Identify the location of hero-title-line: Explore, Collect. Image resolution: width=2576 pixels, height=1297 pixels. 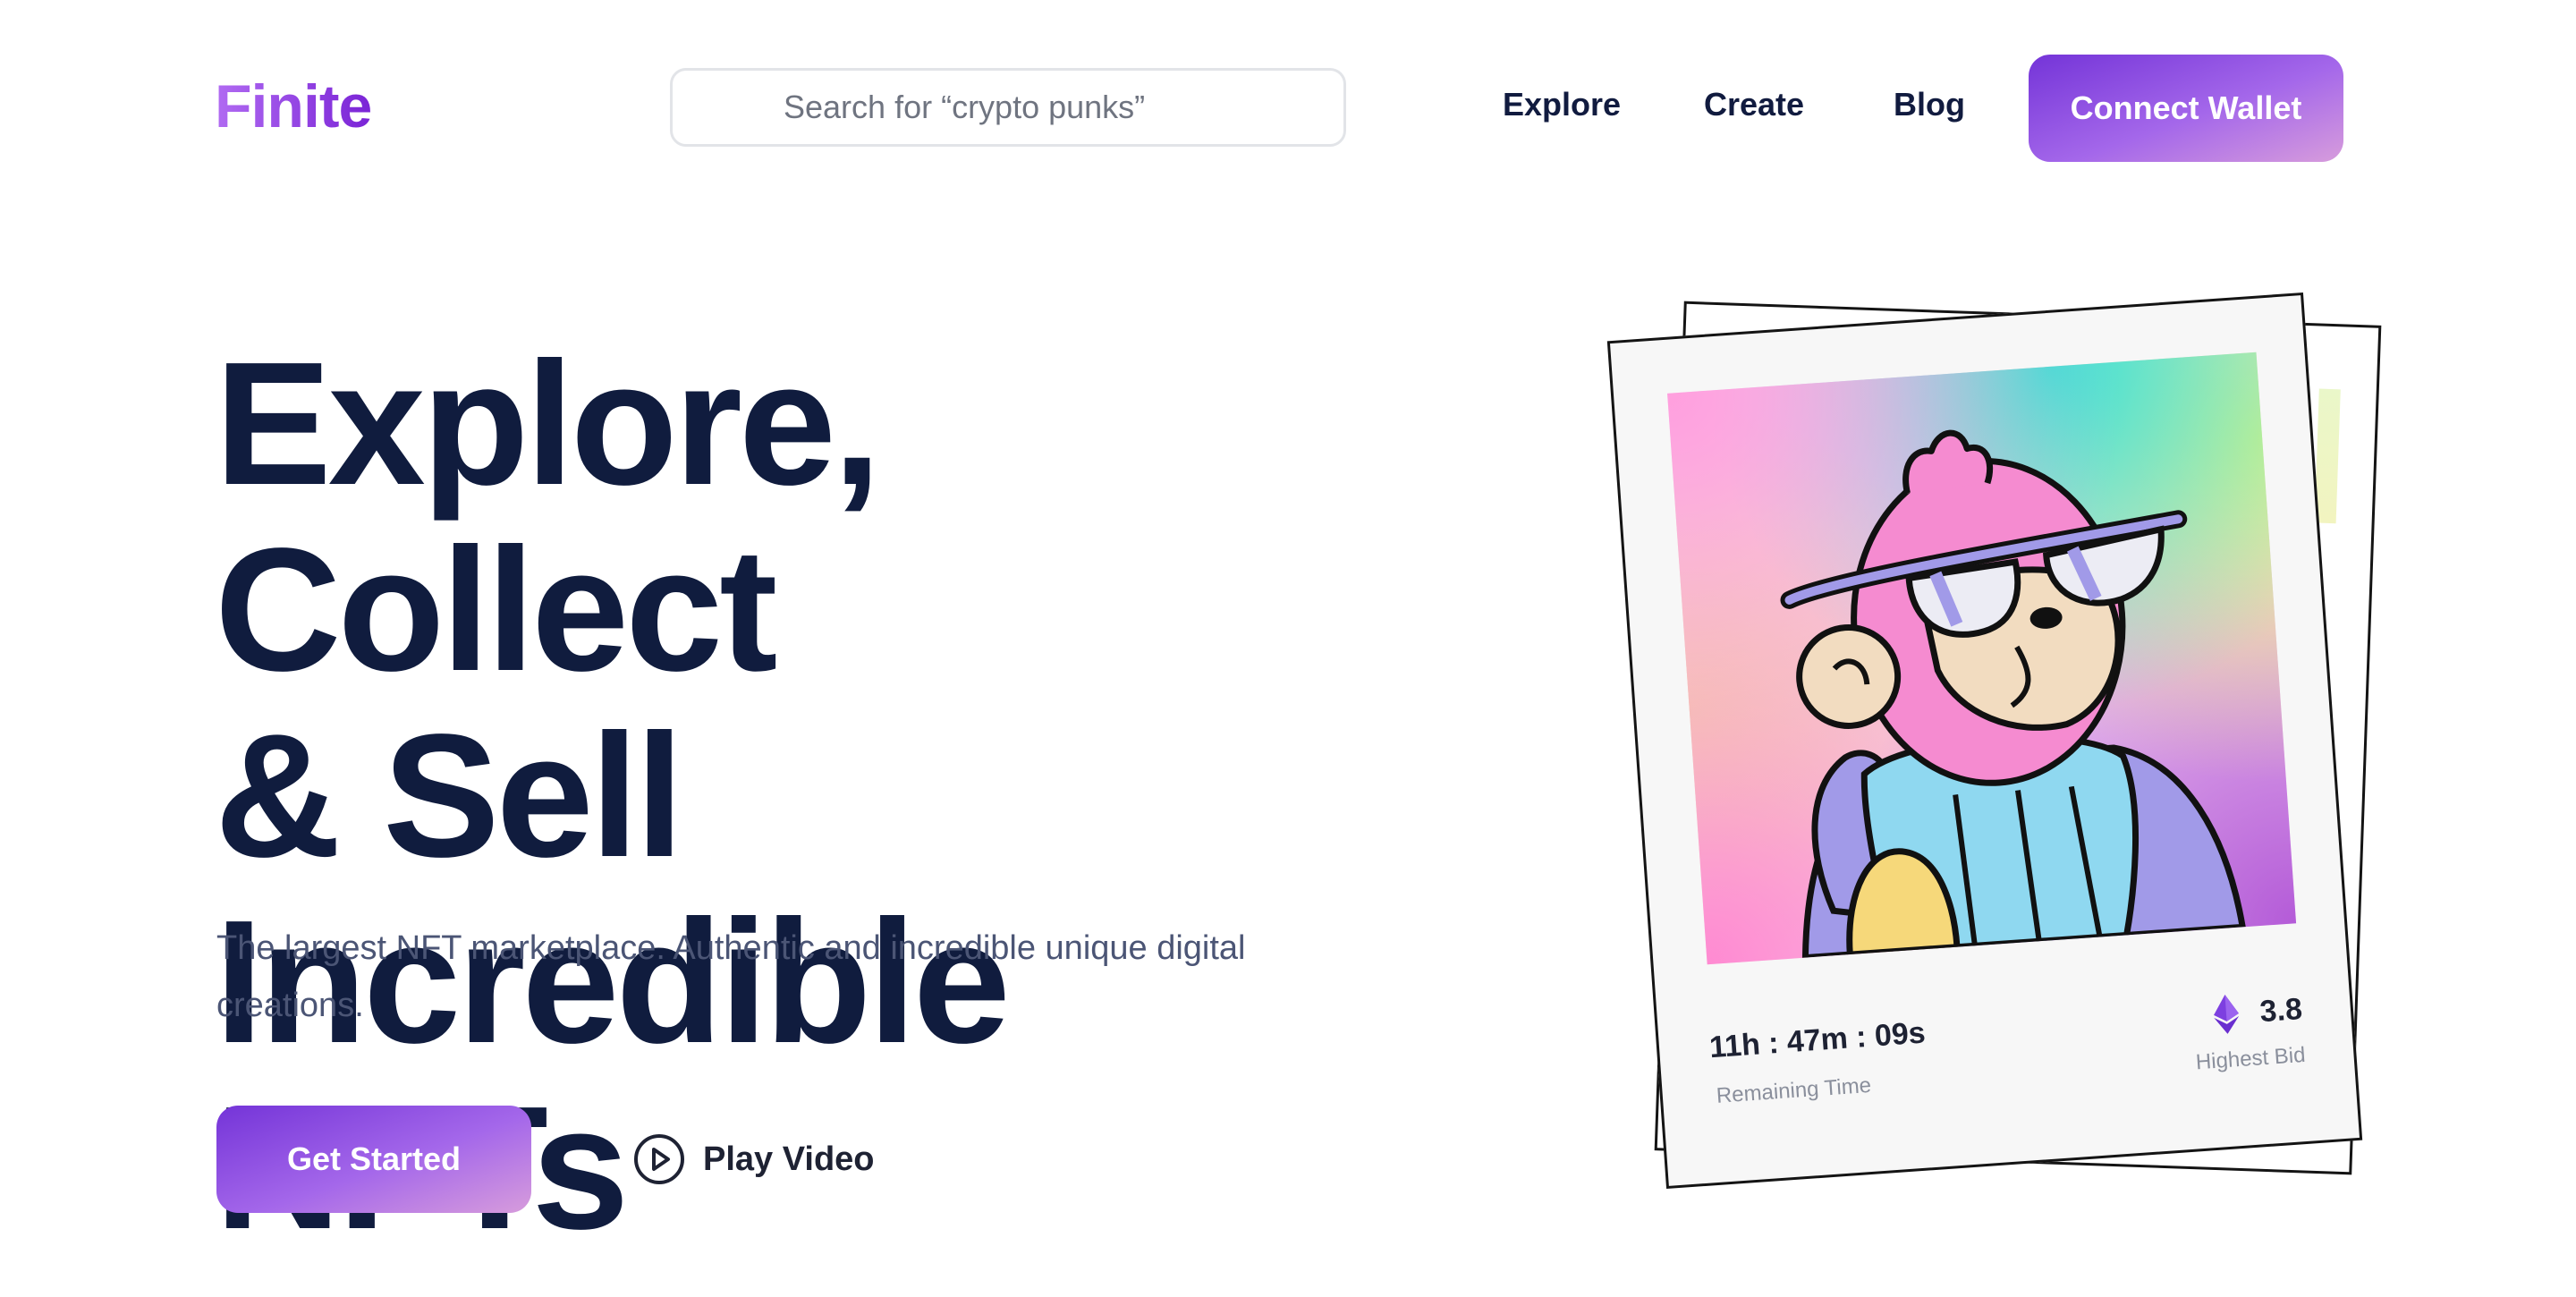
(548, 517).